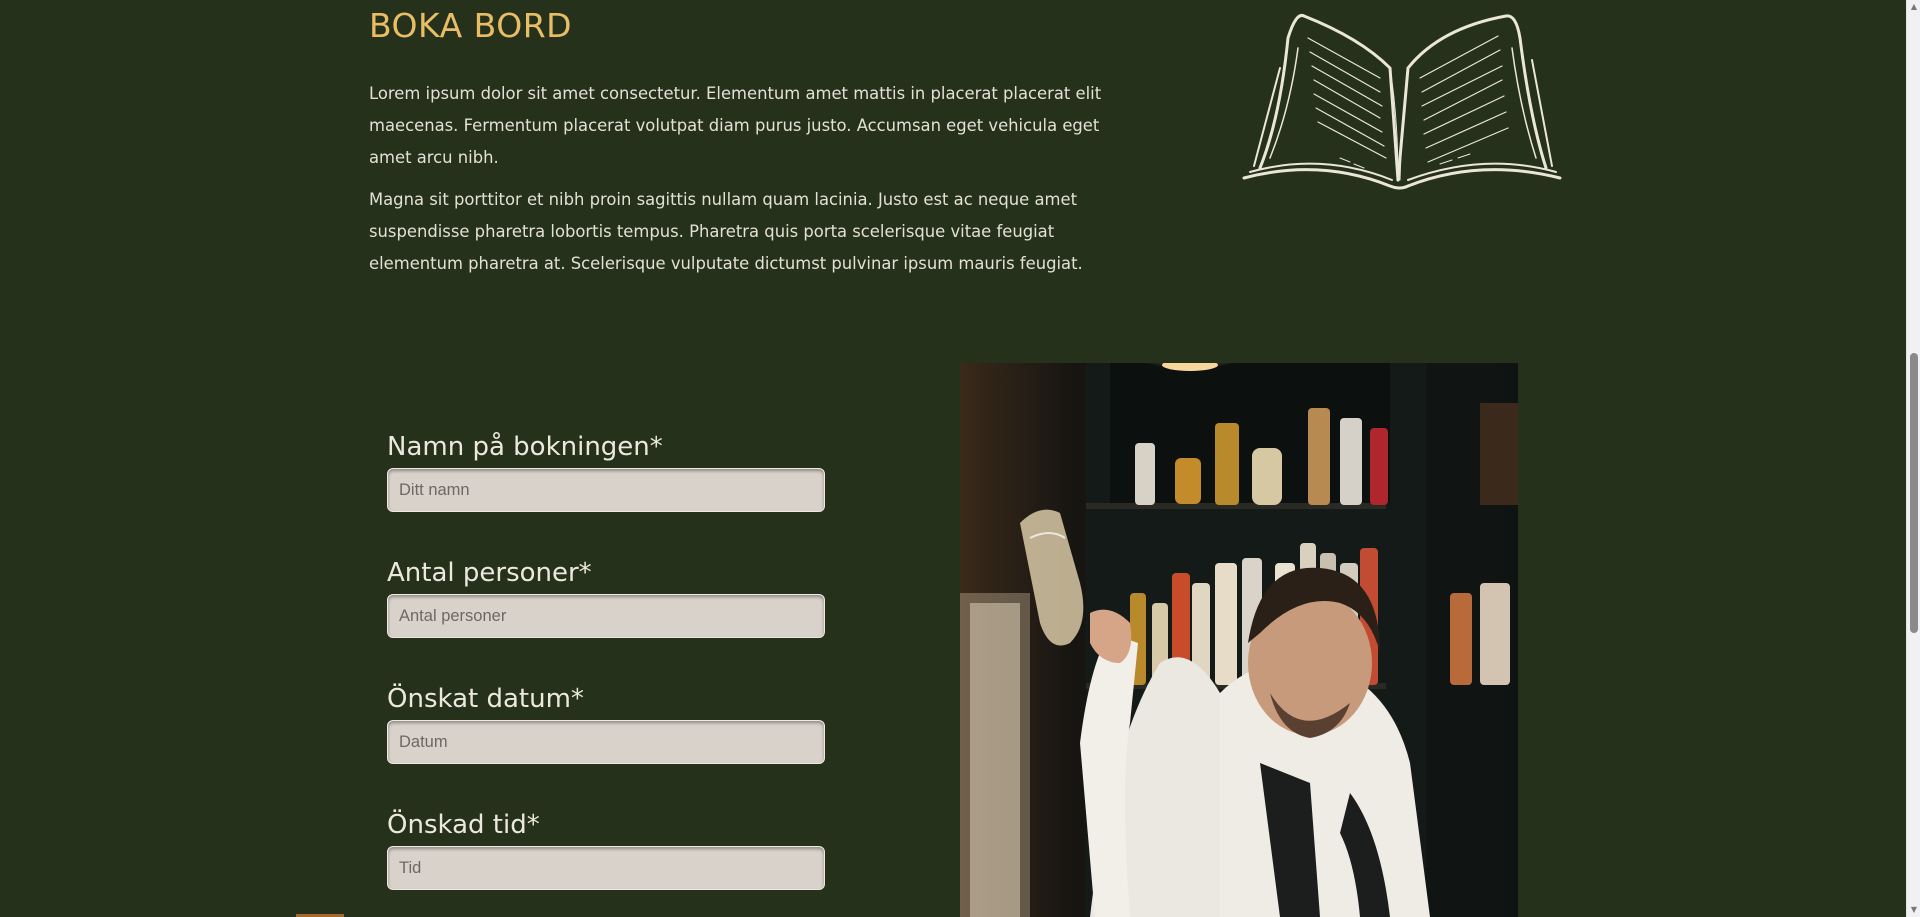  I want to click on page-title: BOKA BORD, so click(471, 25).